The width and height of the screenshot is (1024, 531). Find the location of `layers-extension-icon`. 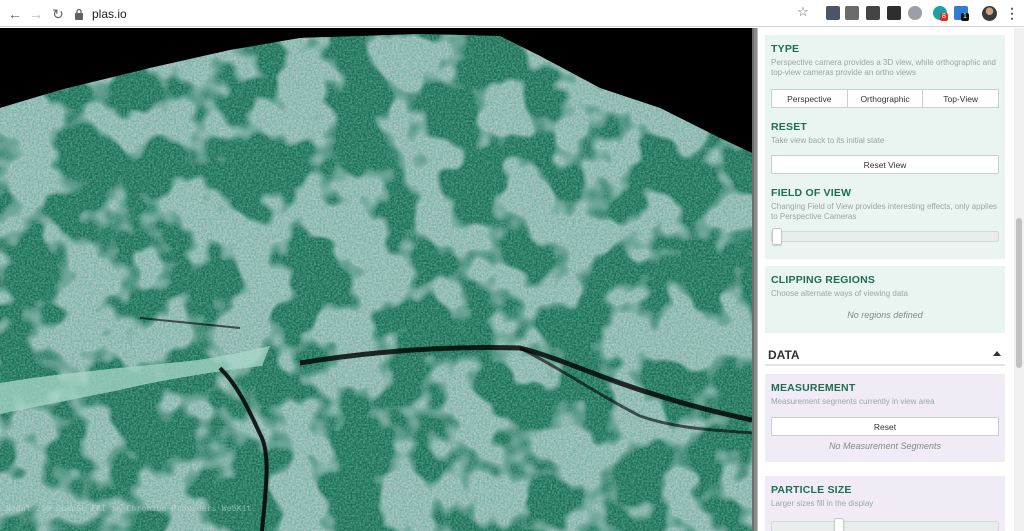

layers-extension-icon is located at coordinates (894, 13).